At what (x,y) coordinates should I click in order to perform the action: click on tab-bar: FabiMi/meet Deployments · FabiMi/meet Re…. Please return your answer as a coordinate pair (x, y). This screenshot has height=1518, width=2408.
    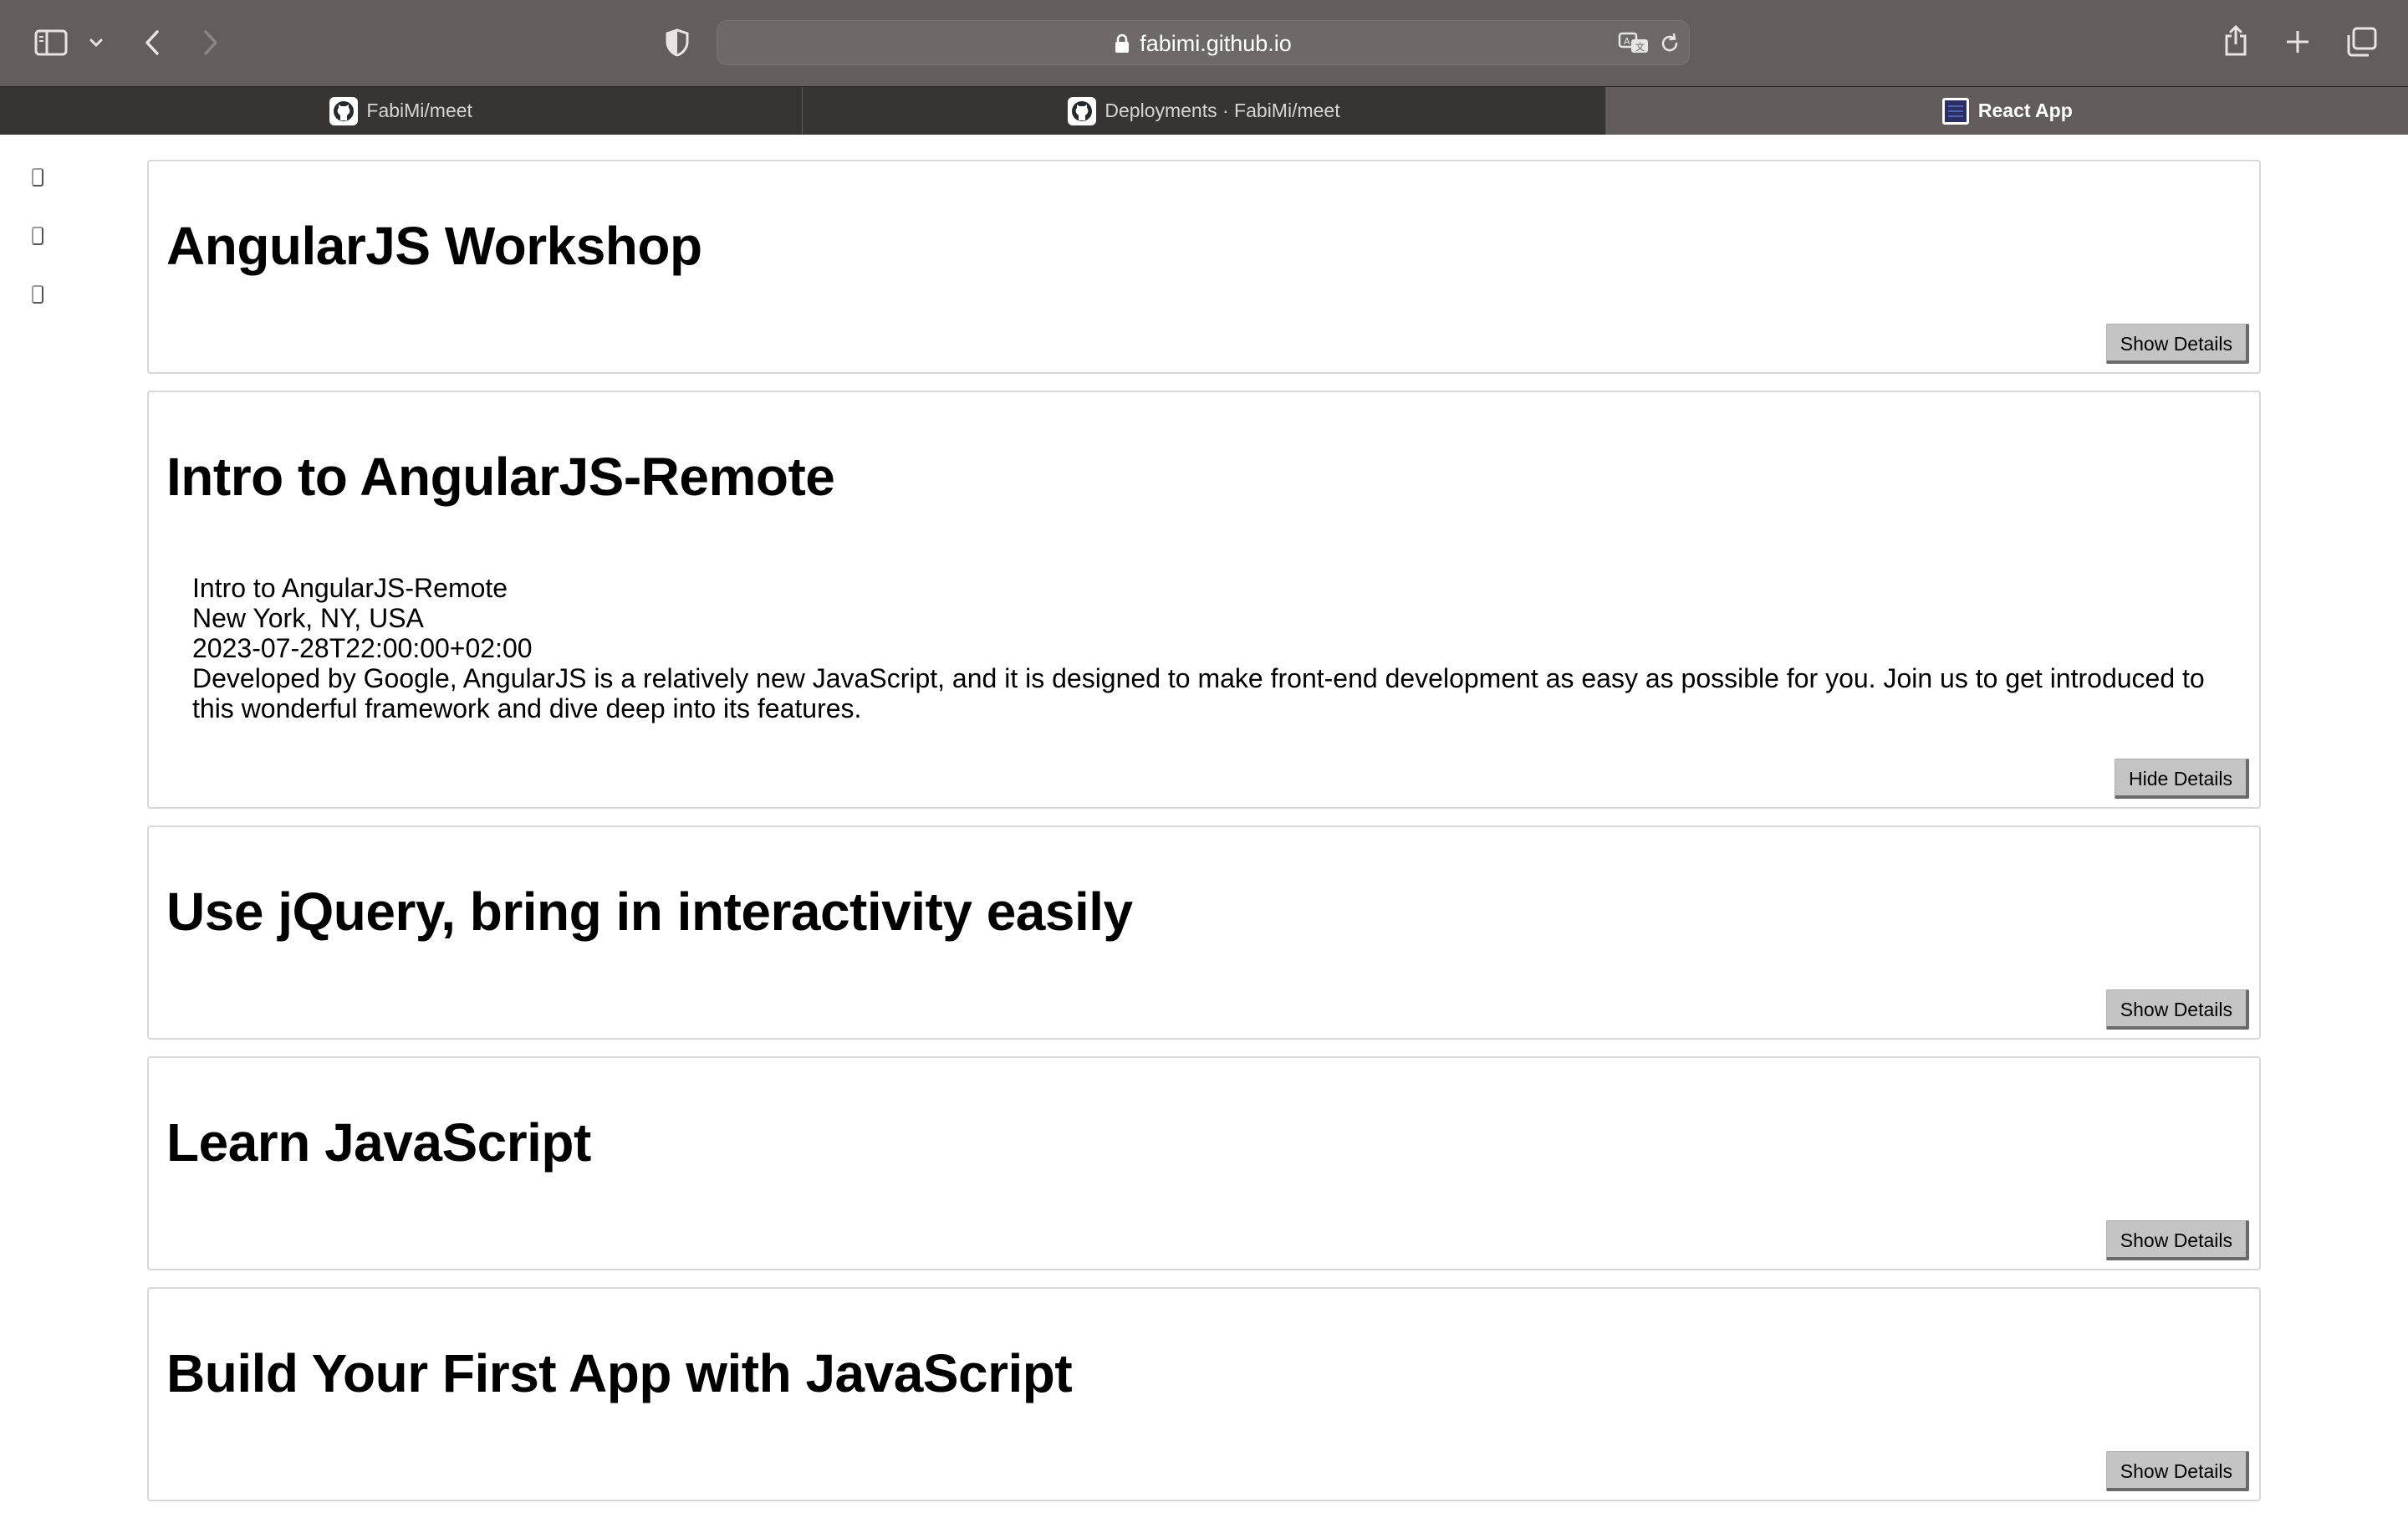
    Looking at the image, I should click on (1204, 110).